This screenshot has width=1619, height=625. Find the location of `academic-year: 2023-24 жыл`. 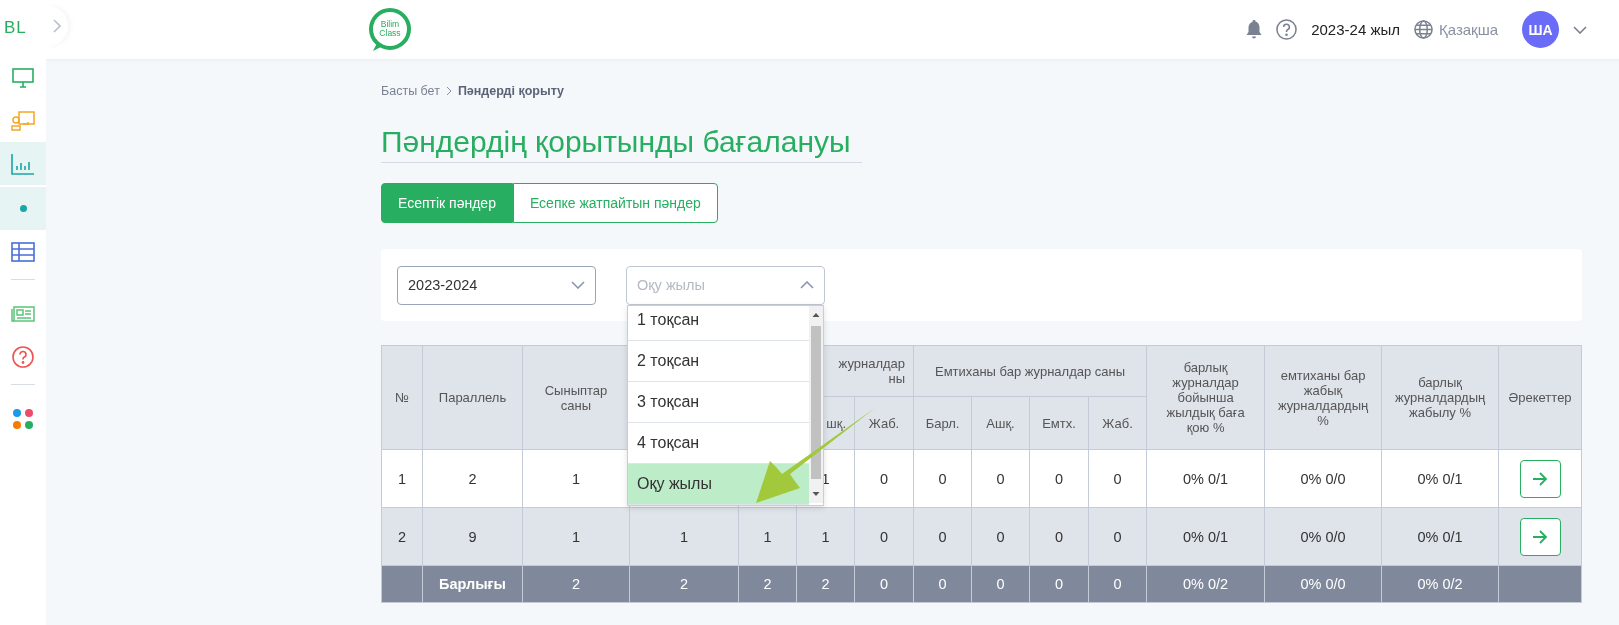

academic-year: 2023-24 жыл is located at coordinates (1355, 29).